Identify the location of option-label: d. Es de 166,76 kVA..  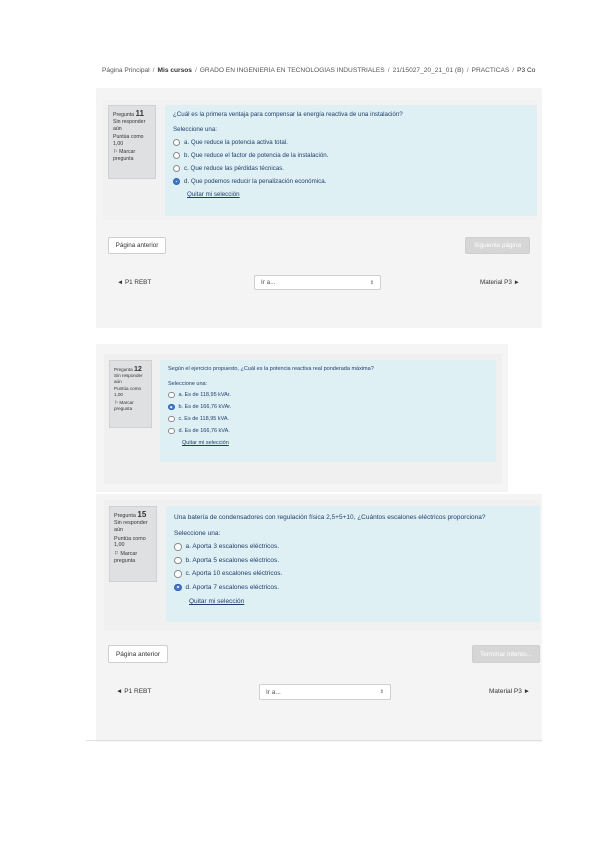
(204, 431).